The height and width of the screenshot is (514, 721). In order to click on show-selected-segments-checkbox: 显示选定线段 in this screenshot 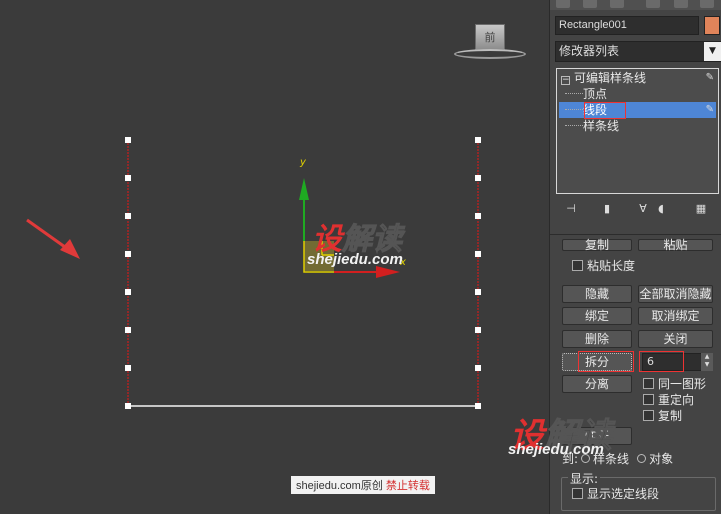, I will do `click(615, 494)`.